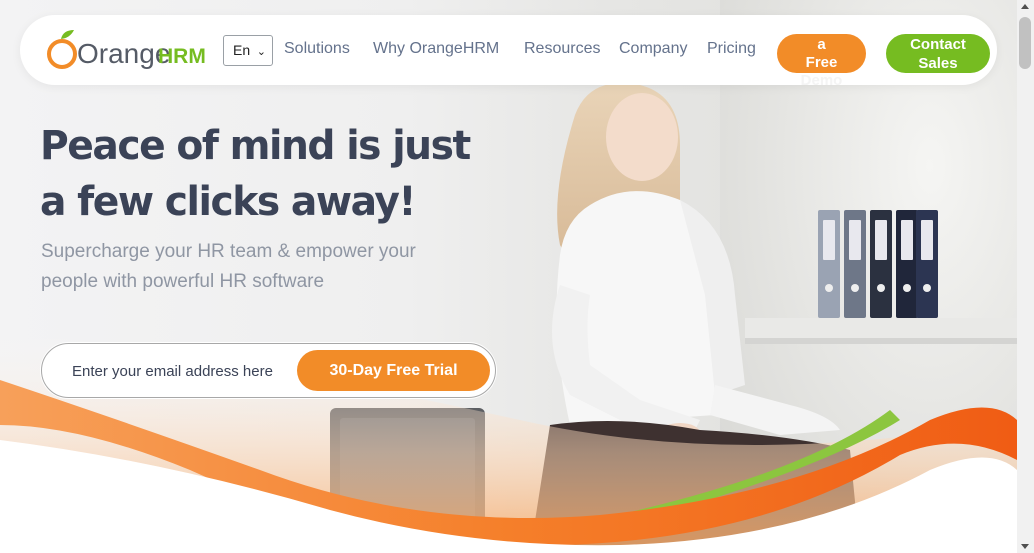 Image resolution: width=1034 pixels, height=553 pixels. What do you see at coordinates (228, 202) in the screenshot?
I see `headline-line-2: a few clicks away!` at bounding box center [228, 202].